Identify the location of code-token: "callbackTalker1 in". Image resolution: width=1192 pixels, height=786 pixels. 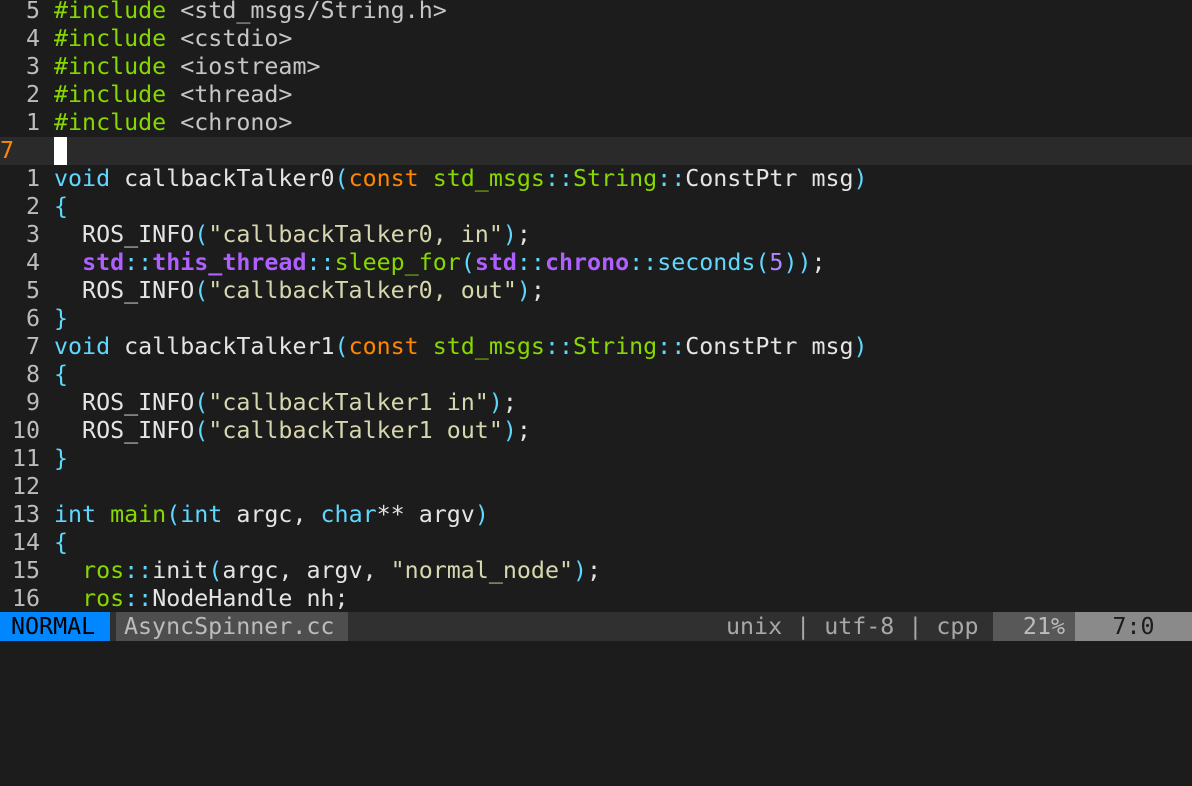
(348, 402).